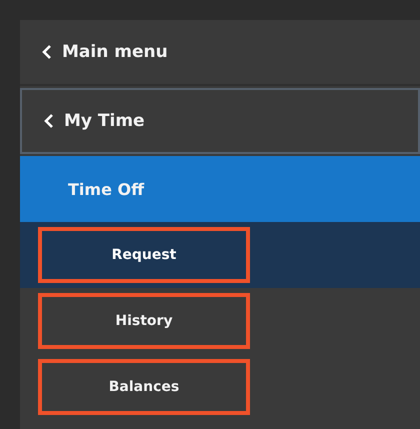  What do you see at coordinates (220, 387) in the screenshot?
I see `menu-item: Balances` at bounding box center [220, 387].